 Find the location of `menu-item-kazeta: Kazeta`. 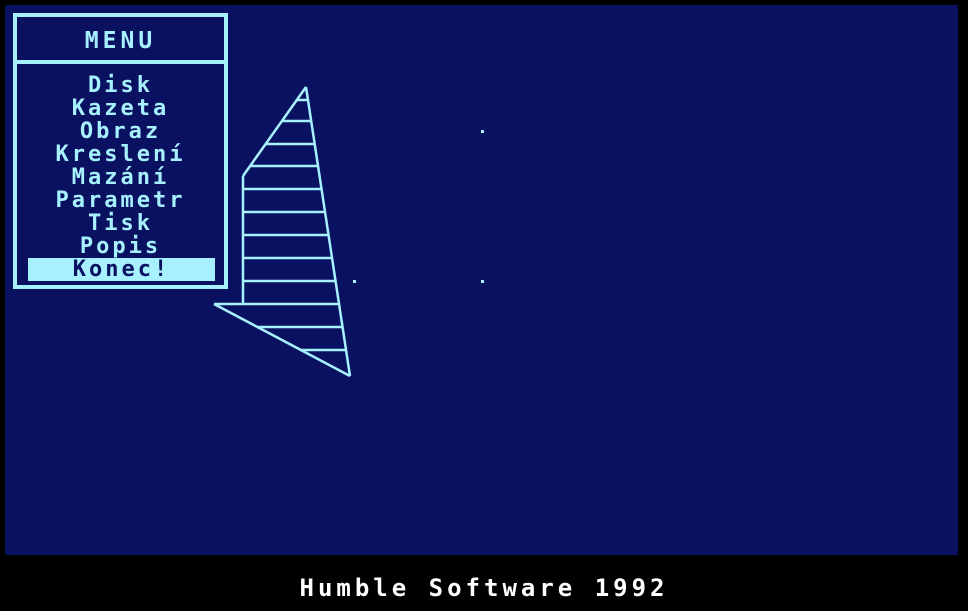

menu-item-kazeta: Kazeta is located at coordinates (120, 108).